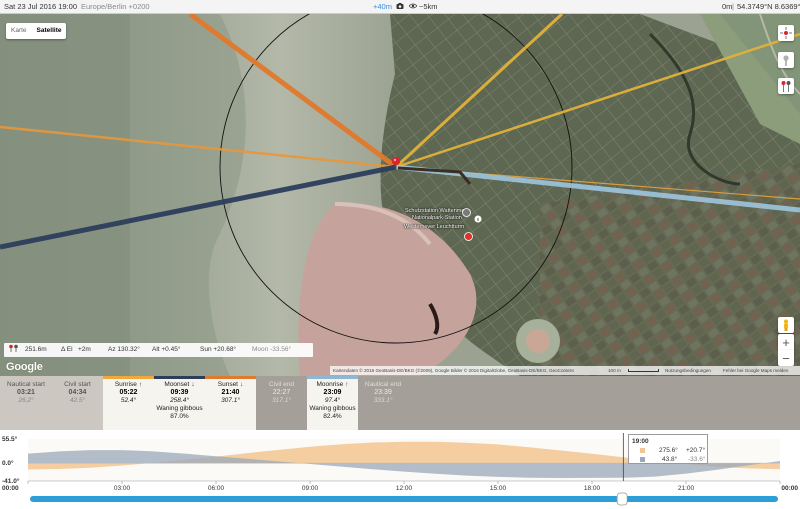 This screenshot has height=509, width=800. Describe the element at coordinates (332, 400) in the screenshot. I see `event-azimuth: 97.4°` at that location.